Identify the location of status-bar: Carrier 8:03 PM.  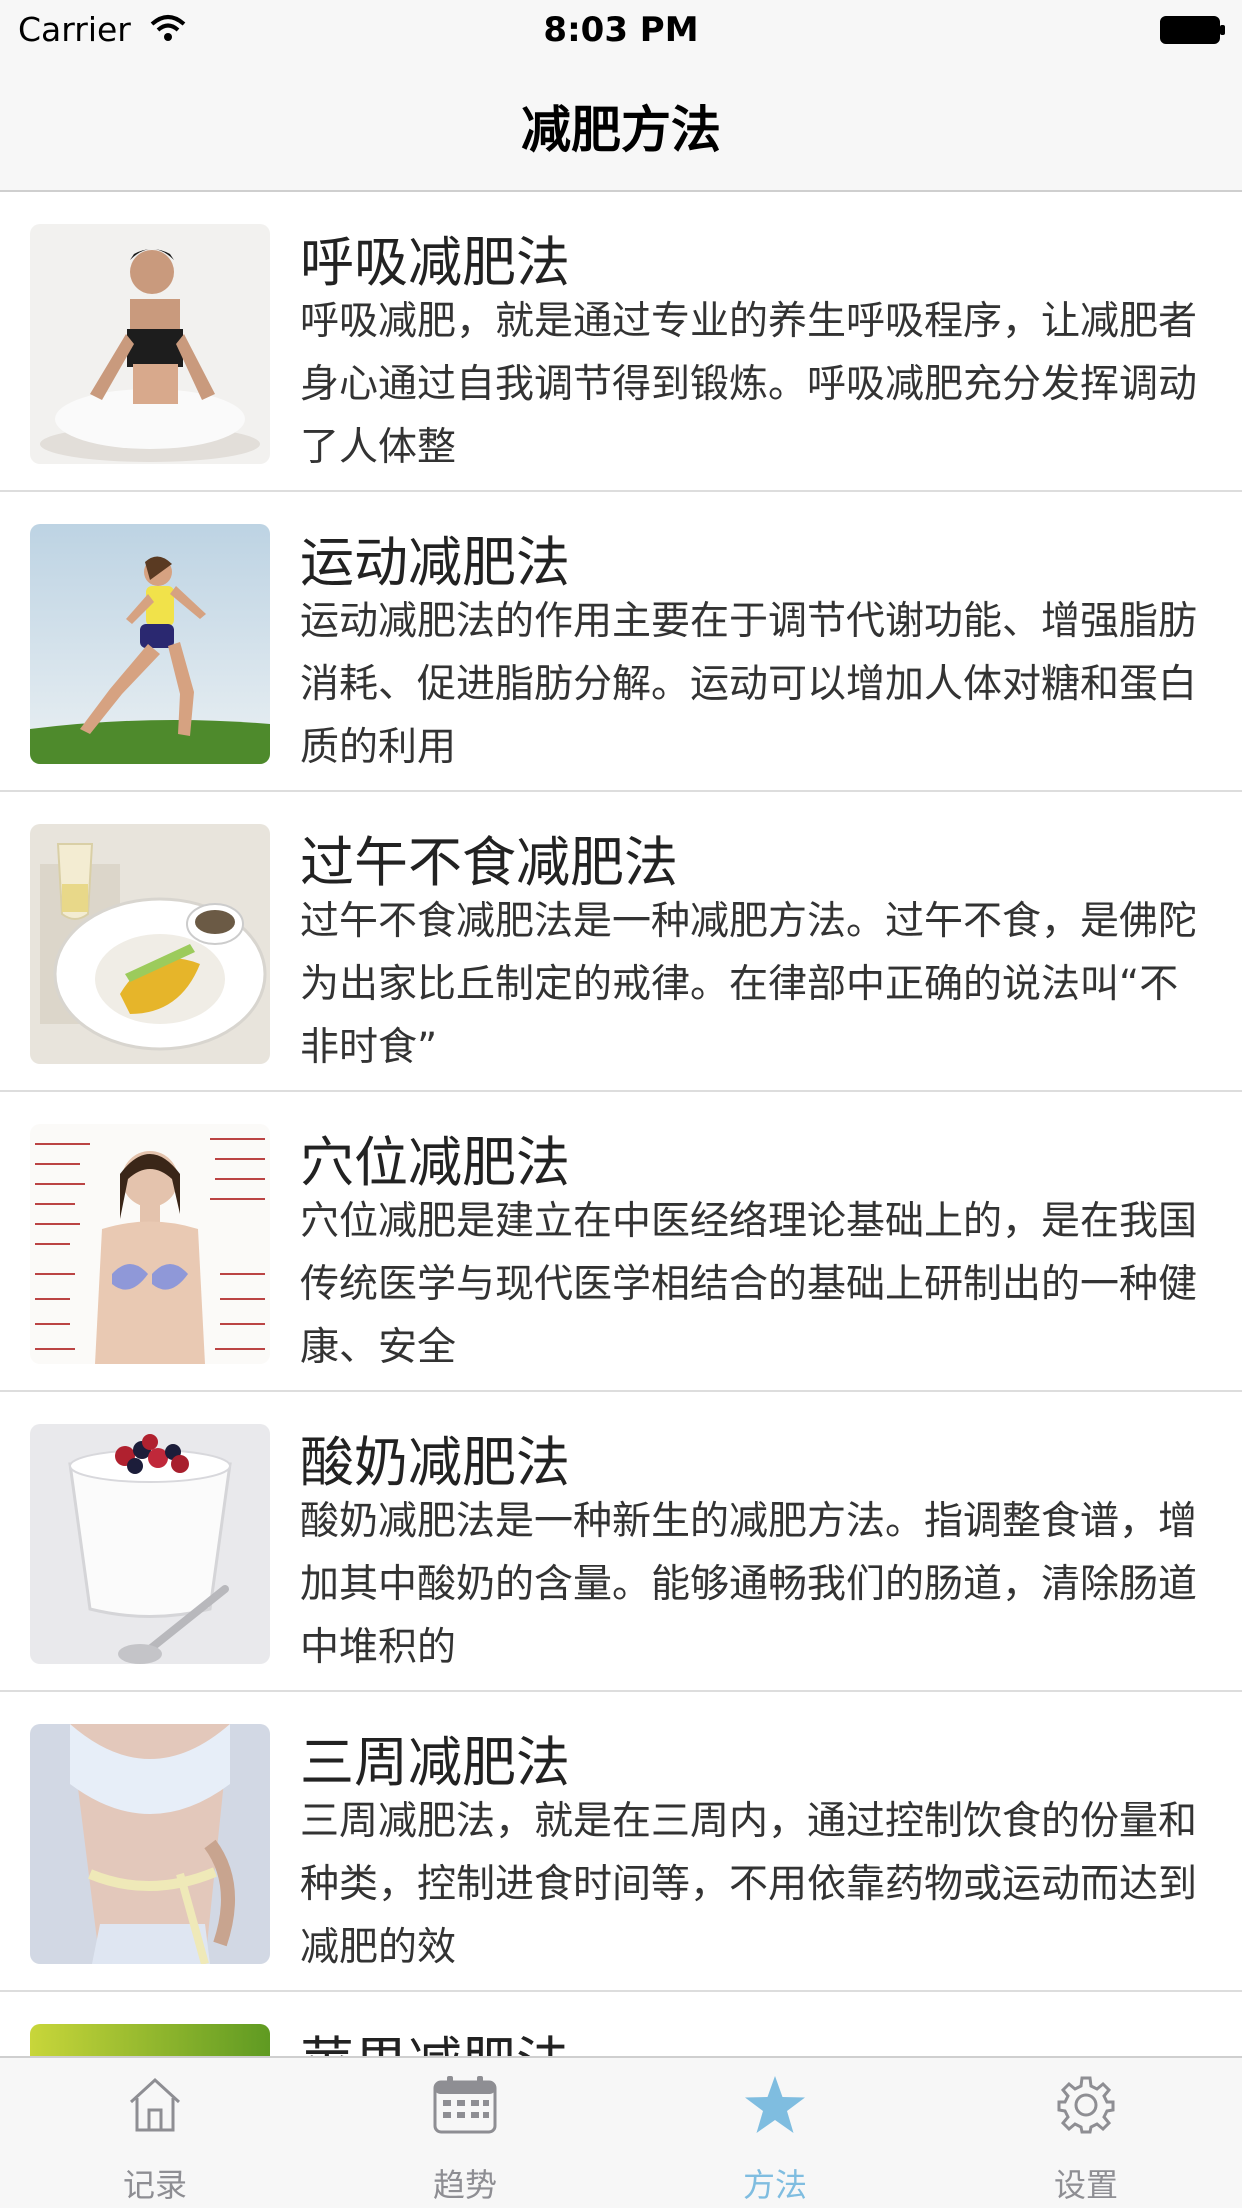
(621, 30).